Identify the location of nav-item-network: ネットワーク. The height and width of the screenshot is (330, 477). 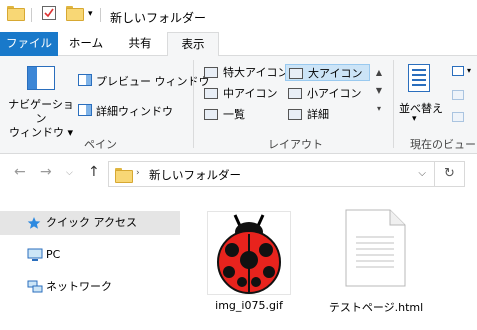
(90, 287).